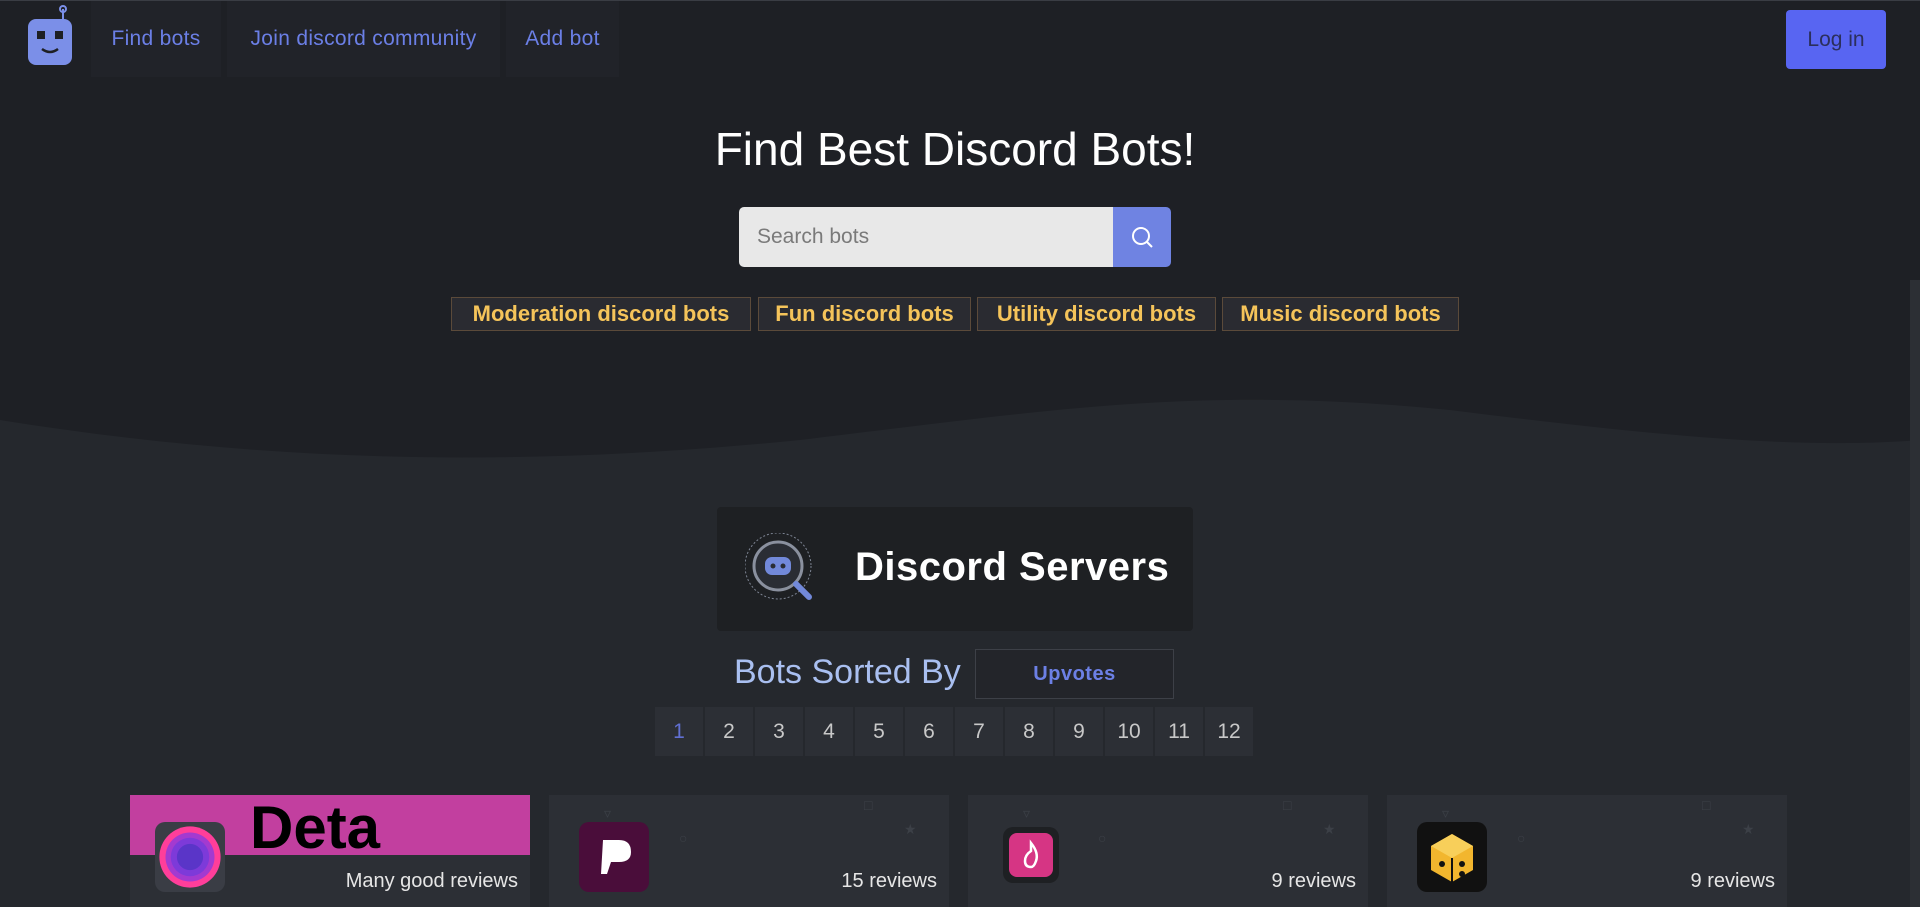  What do you see at coordinates (829, 731) in the screenshot?
I see `page-4: 4` at bounding box center [829, 731].